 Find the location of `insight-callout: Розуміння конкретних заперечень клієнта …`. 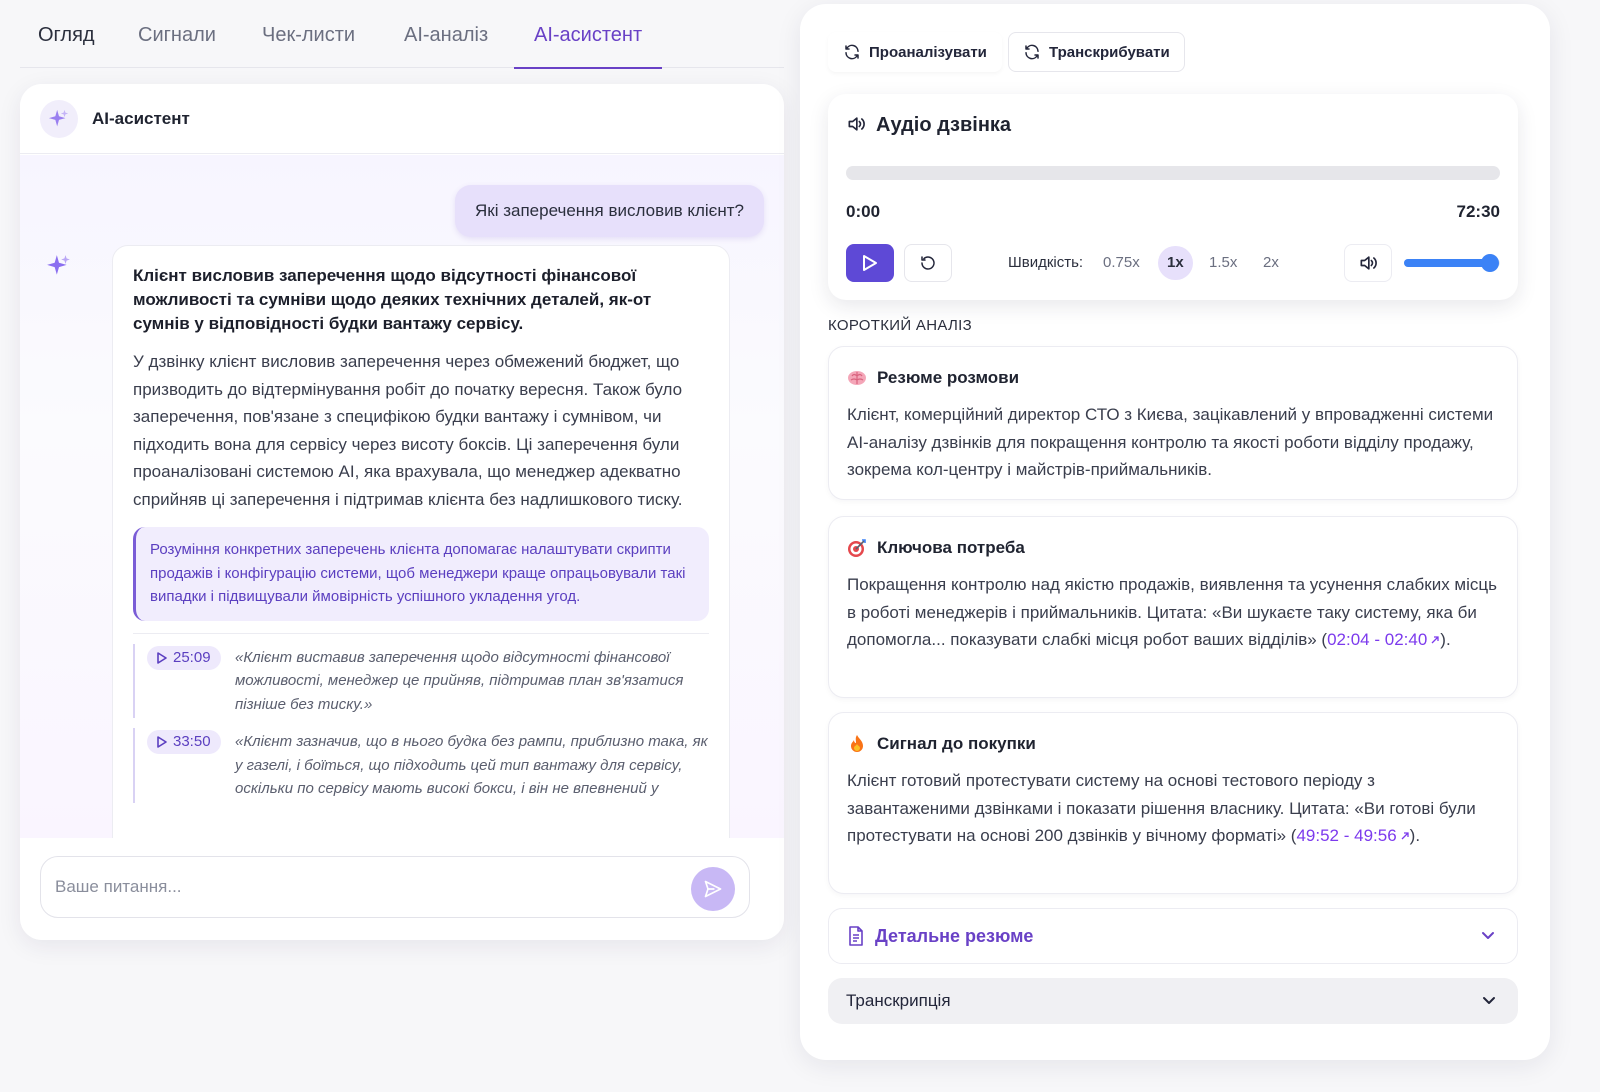

insight-callout: Розуміння конкретних заперечень клієнта … is located at coordinates (421, 574).